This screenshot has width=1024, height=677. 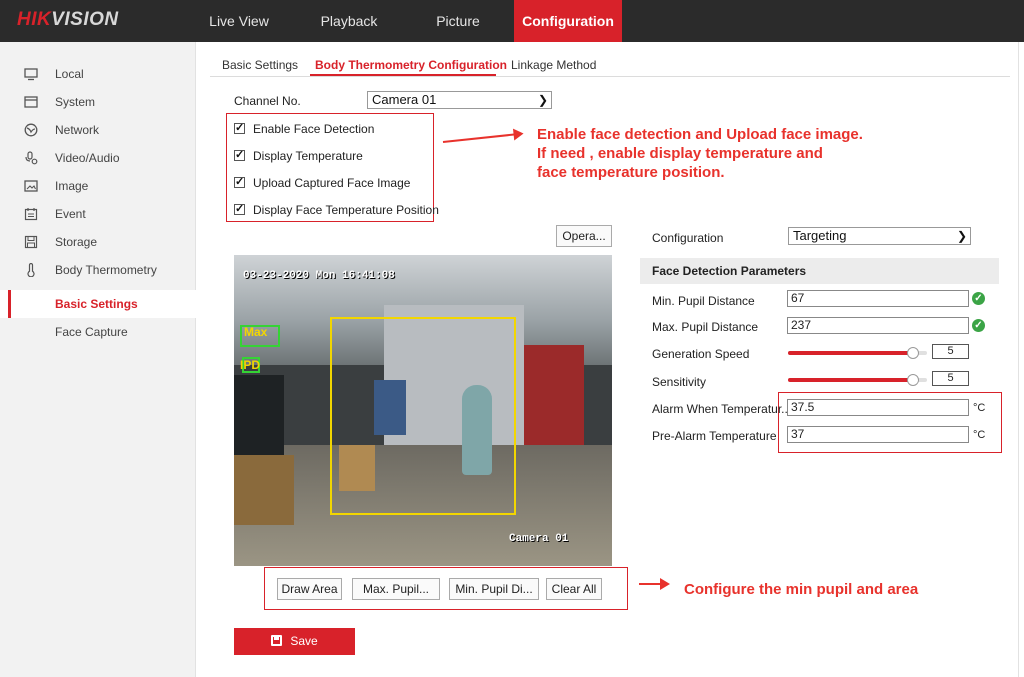 What do you see at coordinates (850, 353) in the screenshot?
I see `generation-speed-slider-fill` at bounding box center [850, 353].